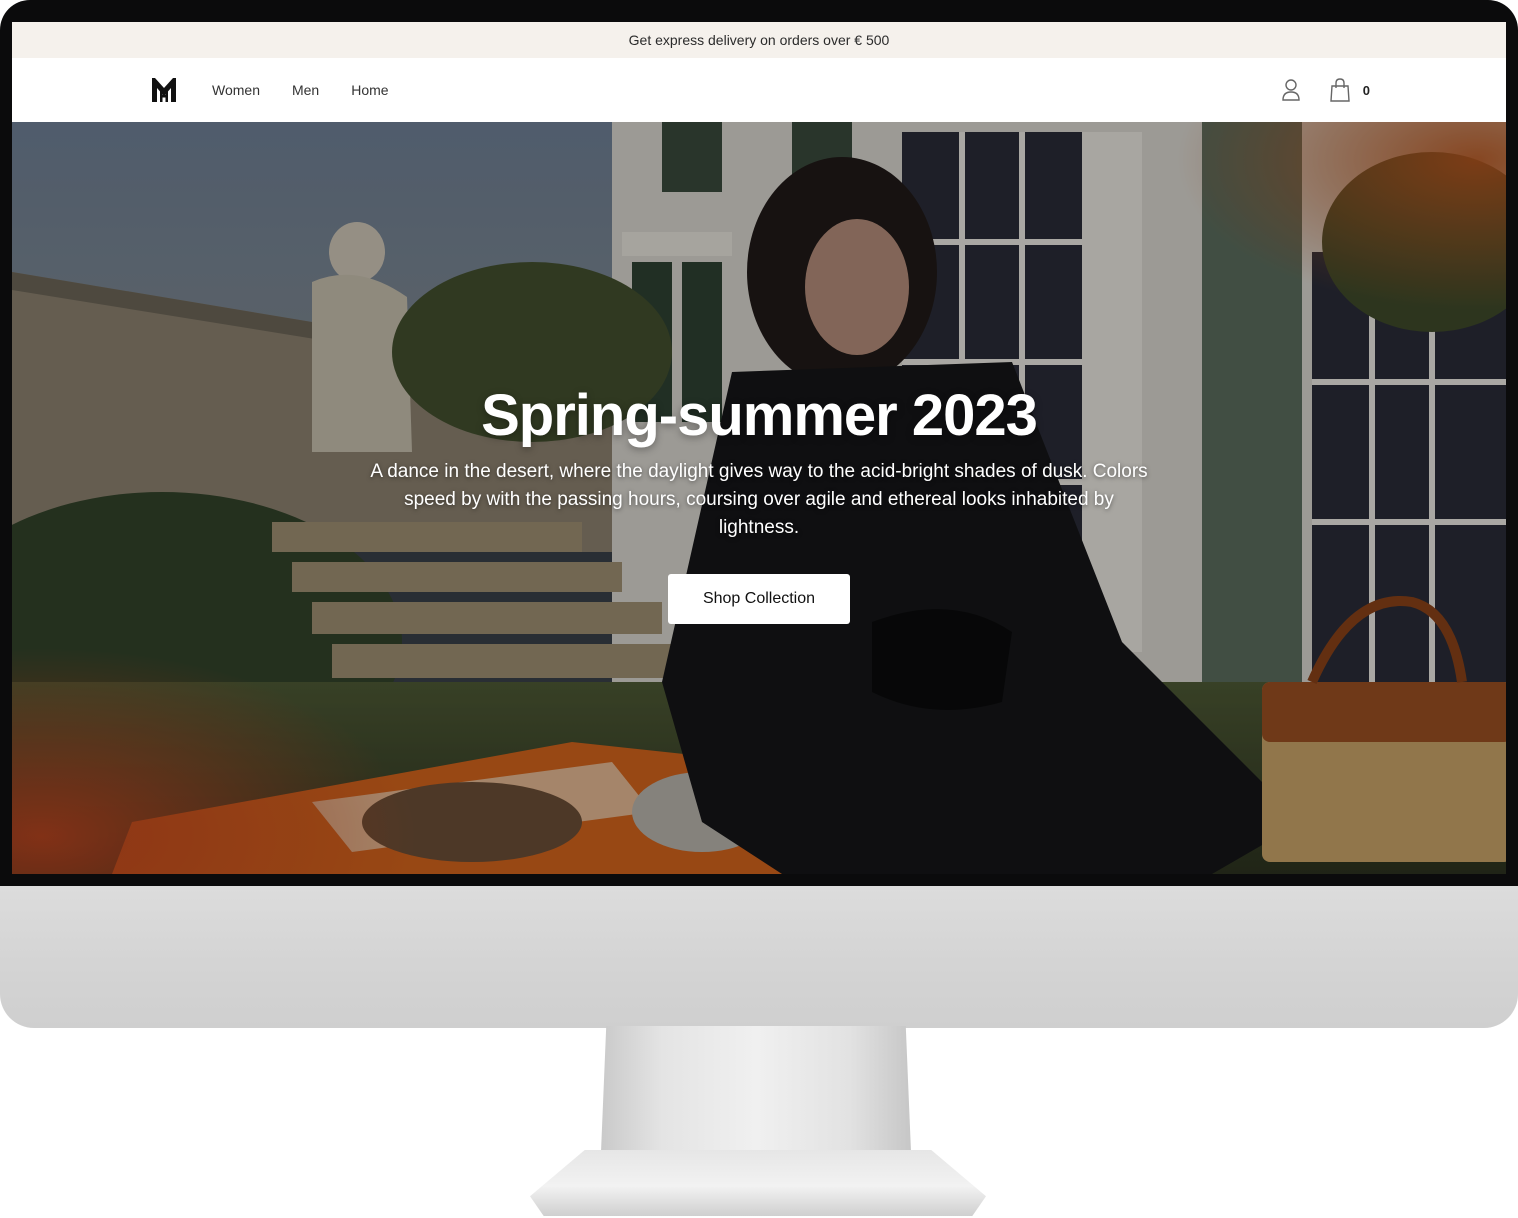 The image size is (1518, 1218). Describe the element at coordinates (305, 90) in the screenshot. I see `nav-link-men: Men` at that location.